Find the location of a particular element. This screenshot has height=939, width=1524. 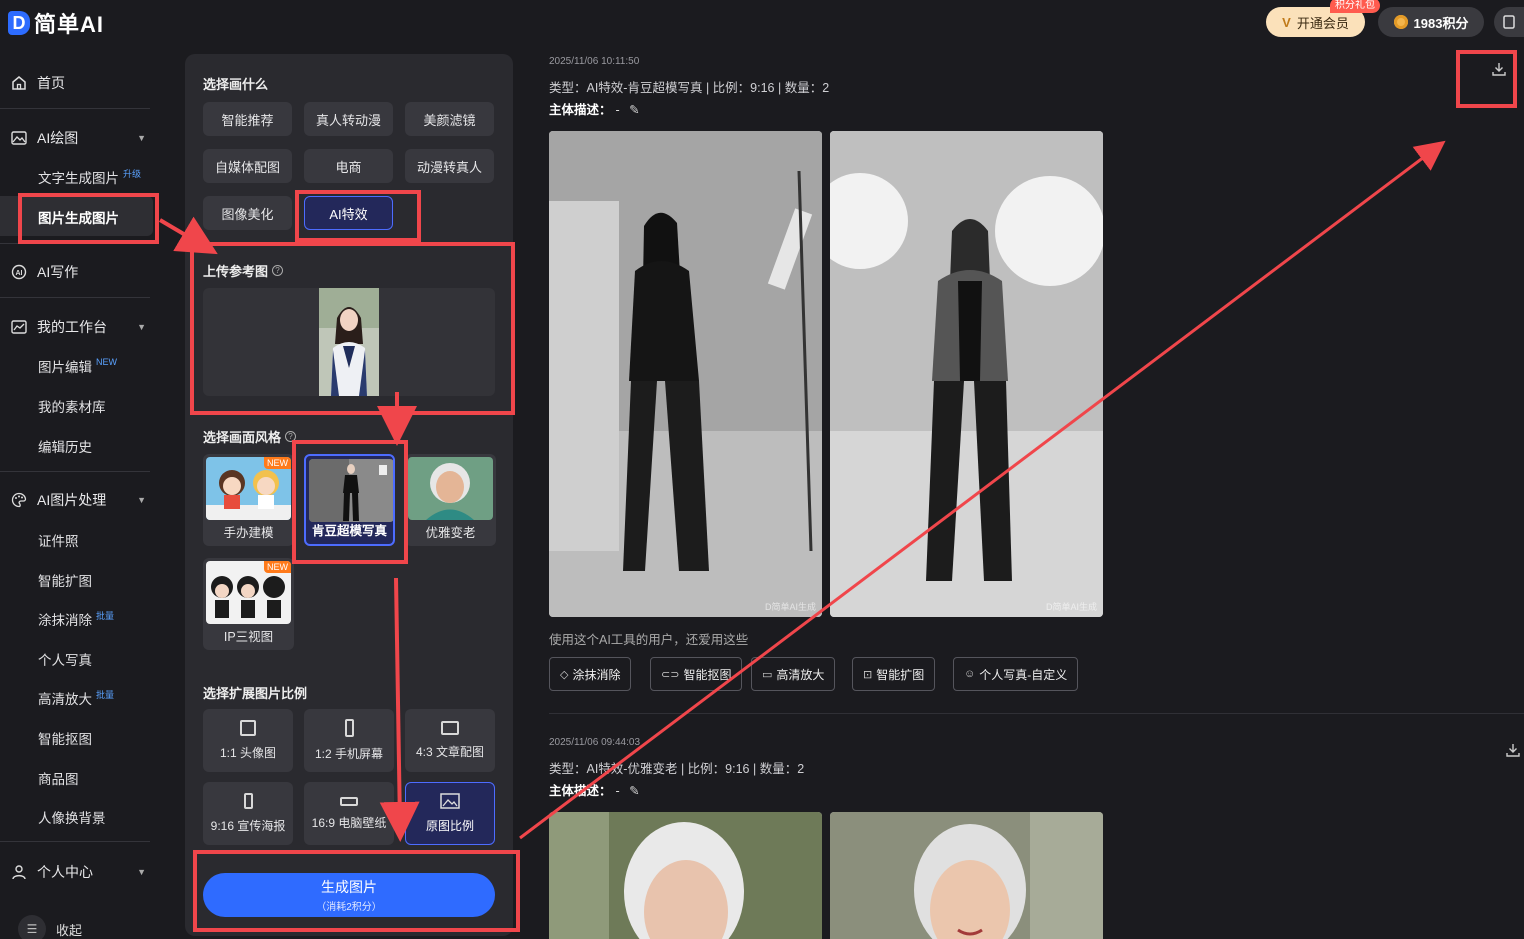

sidebar-divider is located at coordinates (75, 471).